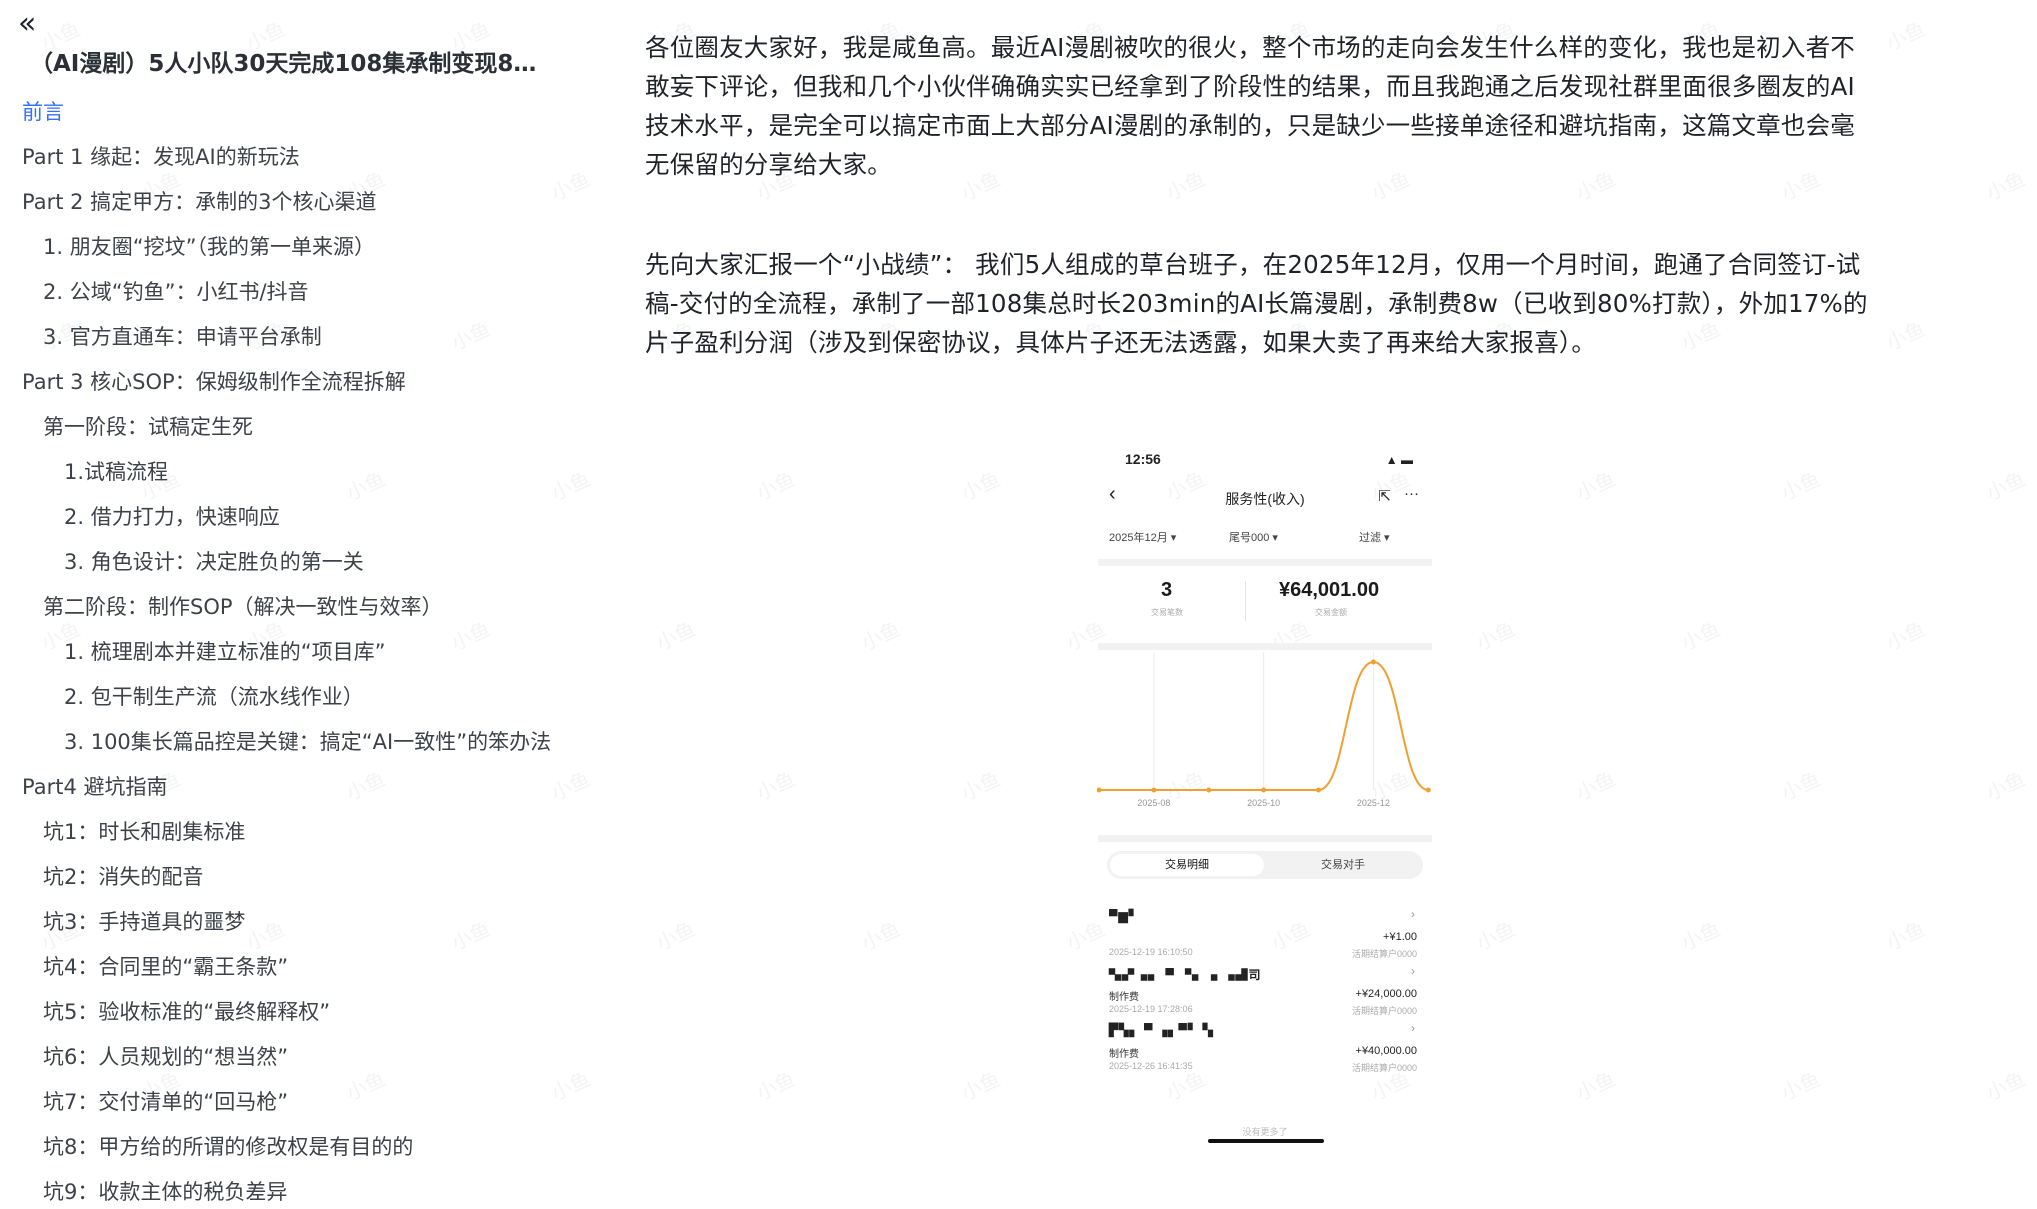 The width and height of the screenshot is (2037, 1209). I want to click on outline-item: Part4 避坑指南, so click(280, 787).